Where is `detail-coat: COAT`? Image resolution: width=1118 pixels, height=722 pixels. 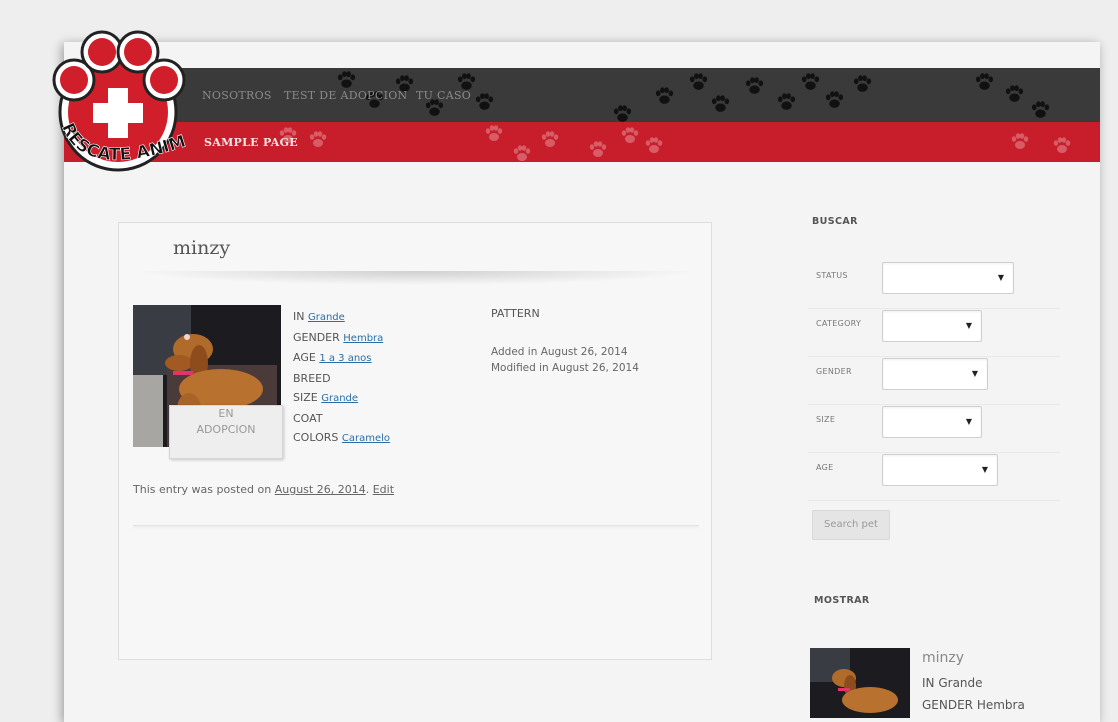
detail-coat: COAT is located at coordinates (308, 418).